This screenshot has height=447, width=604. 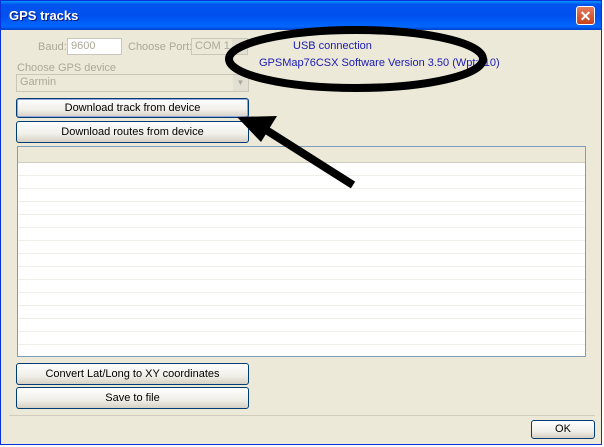 I want to click on divider, so click(x=302, y=415).